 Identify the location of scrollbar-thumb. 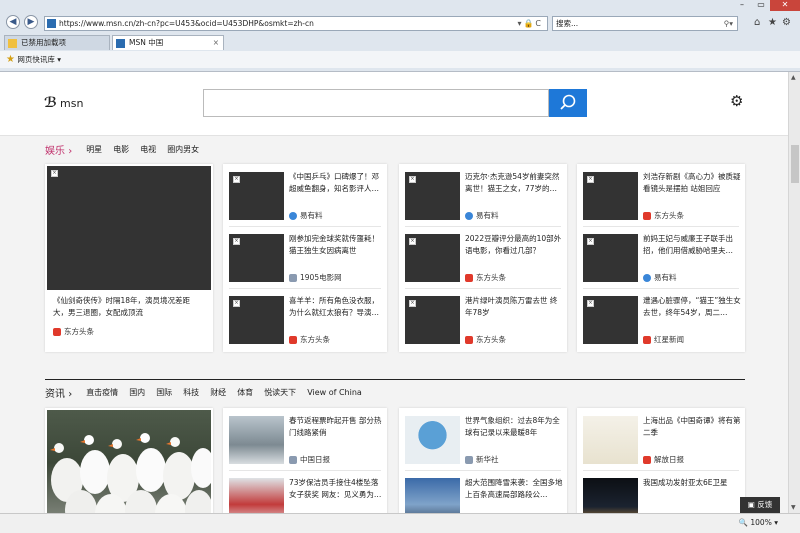
(795, 164).